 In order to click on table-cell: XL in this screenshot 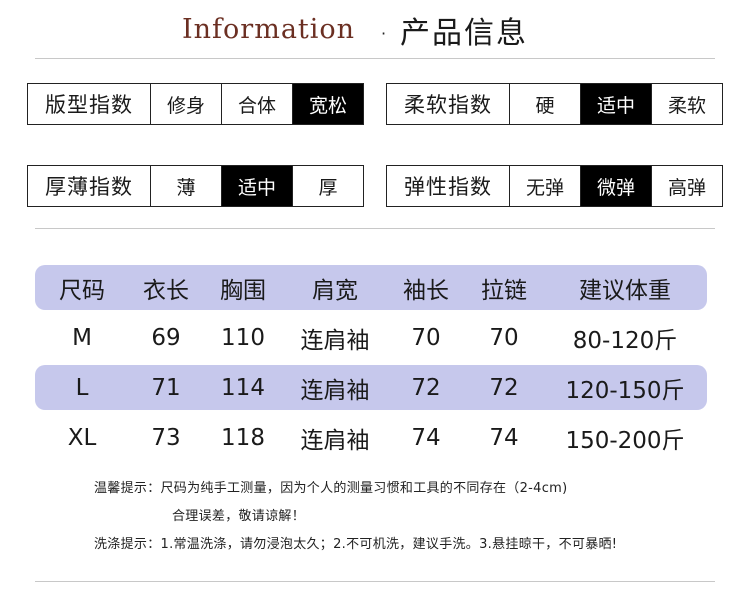, I will do `click(82, 437)`.